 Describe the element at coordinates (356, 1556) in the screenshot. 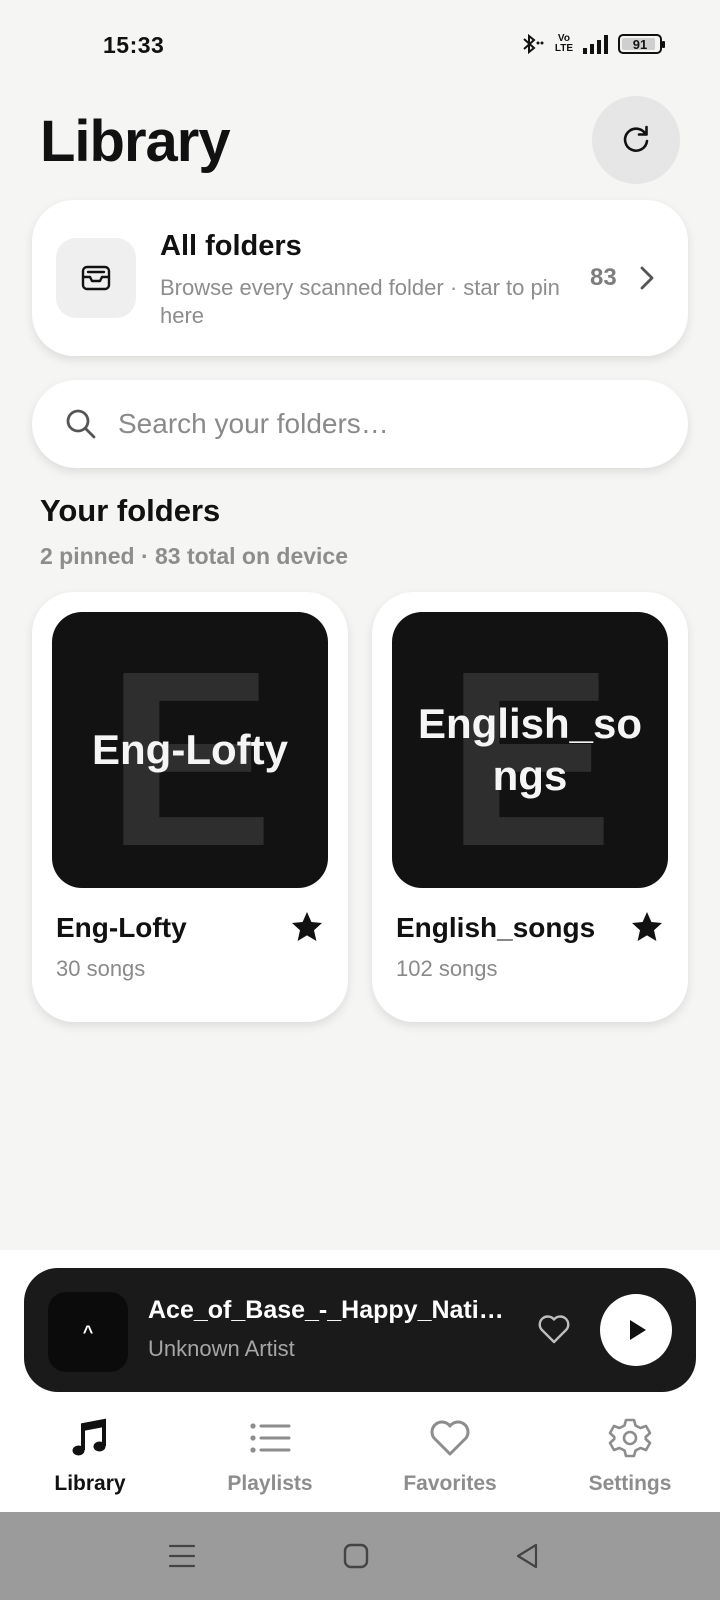

I see `home-square-icon` at that location.